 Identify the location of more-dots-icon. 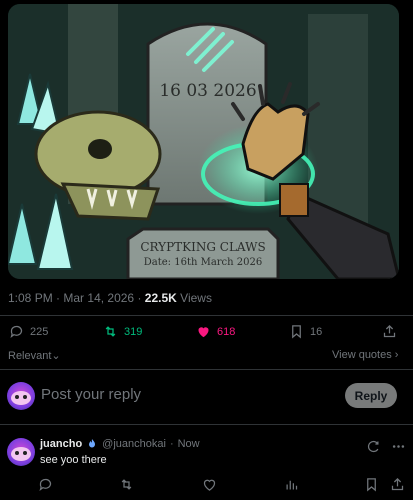
(398, 446).